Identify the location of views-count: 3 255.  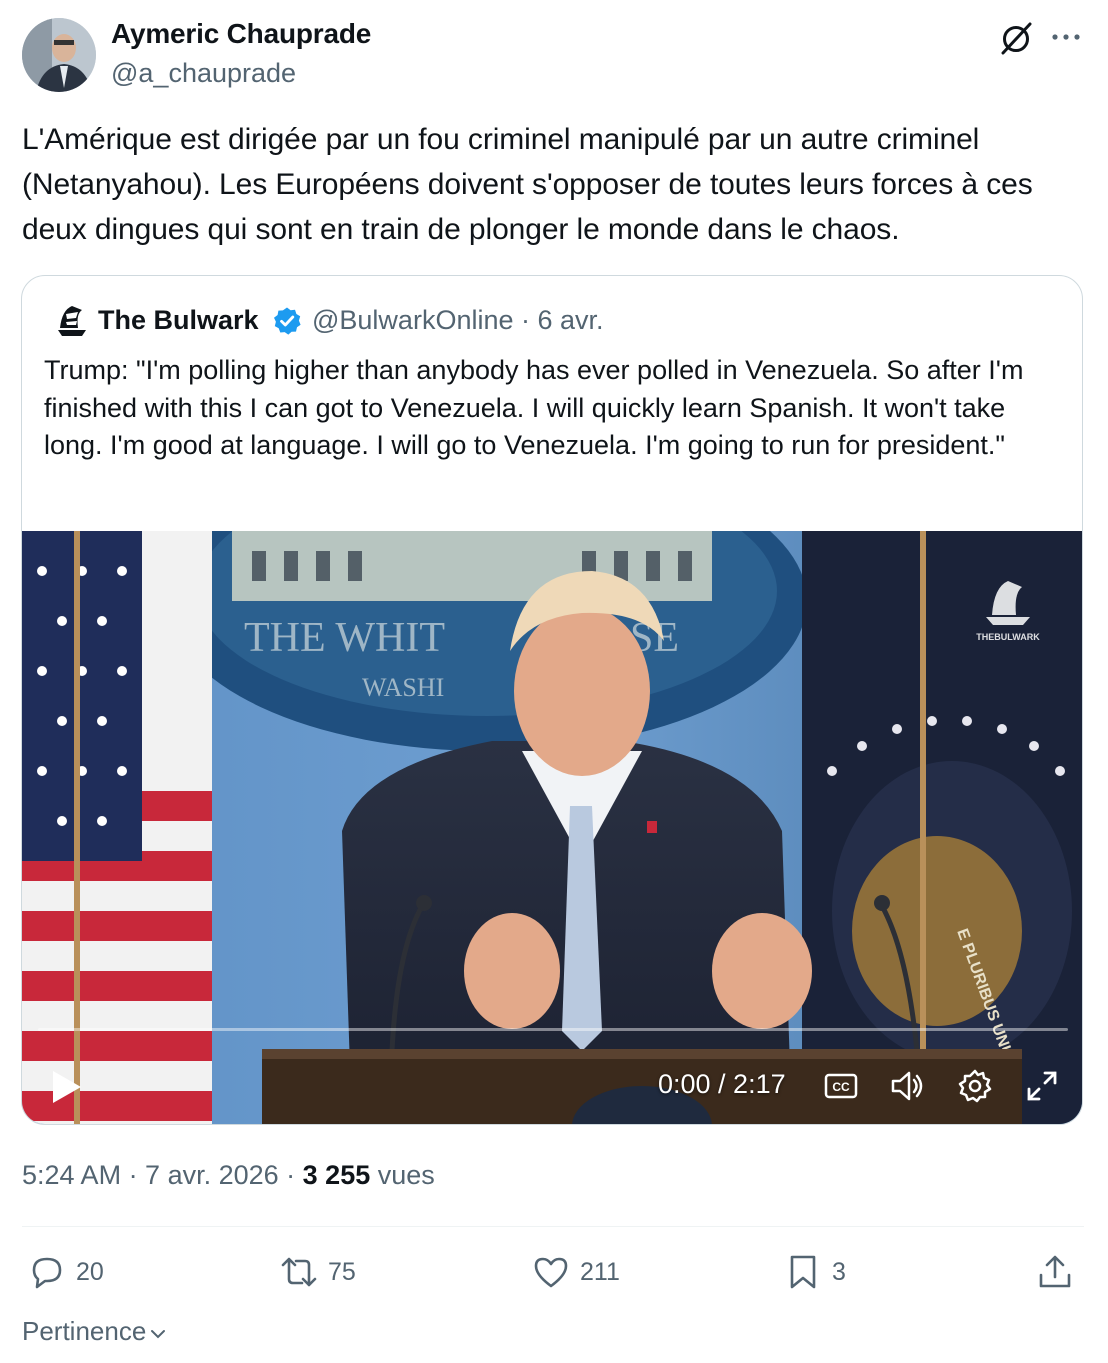
(336, 1175).